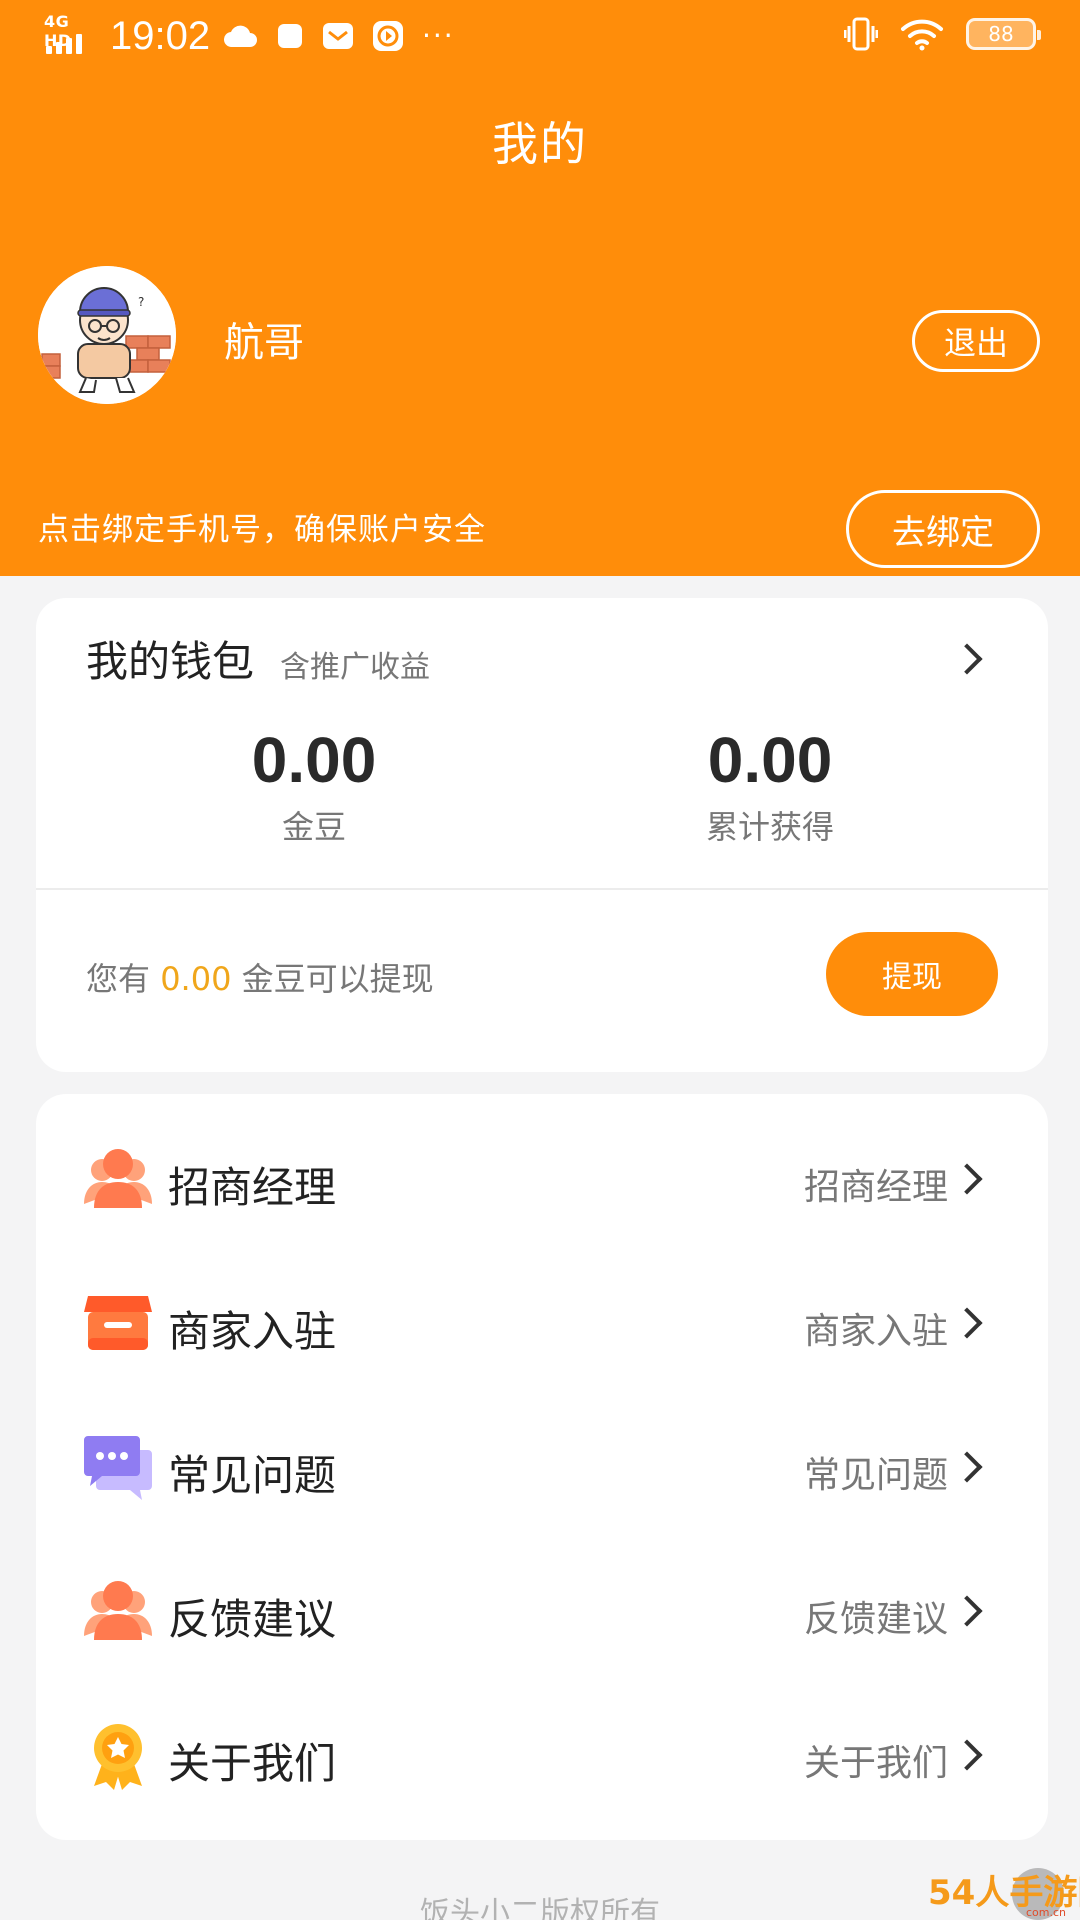 The image size is (1080, 1920). What do you see at coordinates (240, 36) in the screenshot?
I see `cloud-icon` at bounding box center [240, 36].